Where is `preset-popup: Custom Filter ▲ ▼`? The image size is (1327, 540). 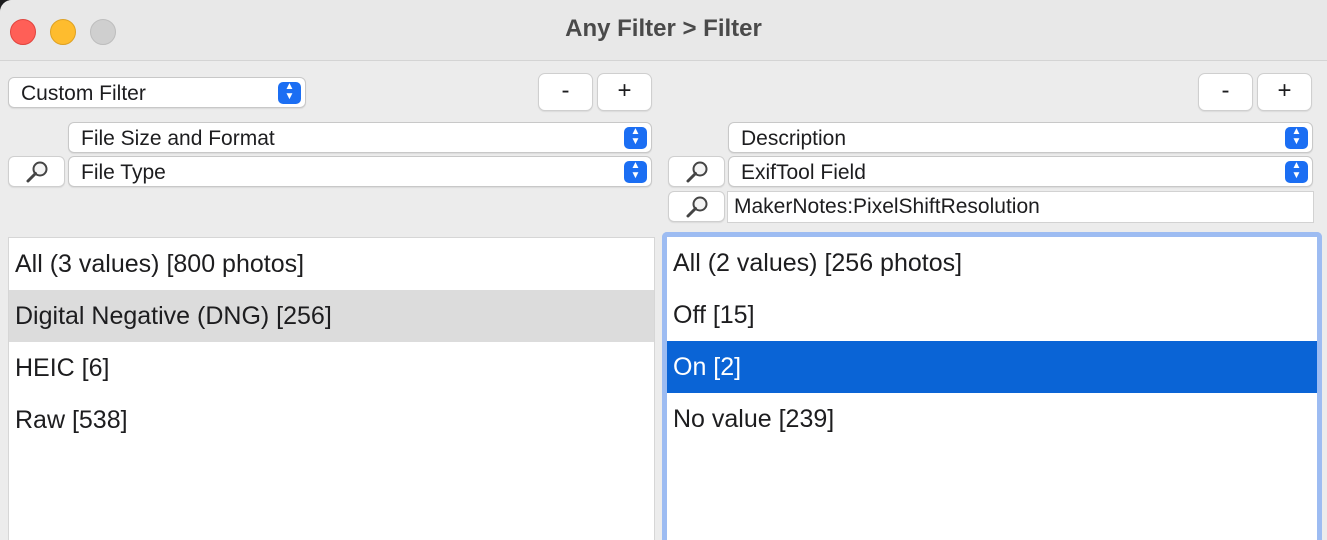
preset-popup: Custom Filter ▲ ▼ is located at coordinates (157, 92).